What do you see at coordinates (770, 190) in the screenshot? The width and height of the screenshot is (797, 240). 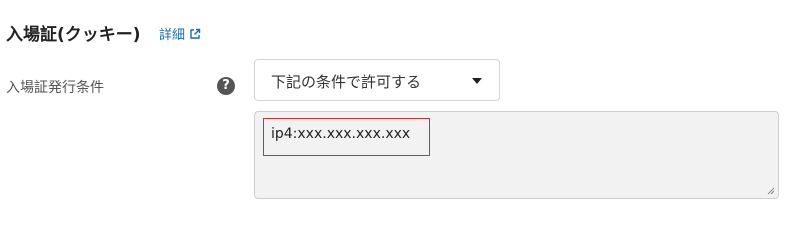 I see `resize-handle-icon` at bounding box center [770, 190].